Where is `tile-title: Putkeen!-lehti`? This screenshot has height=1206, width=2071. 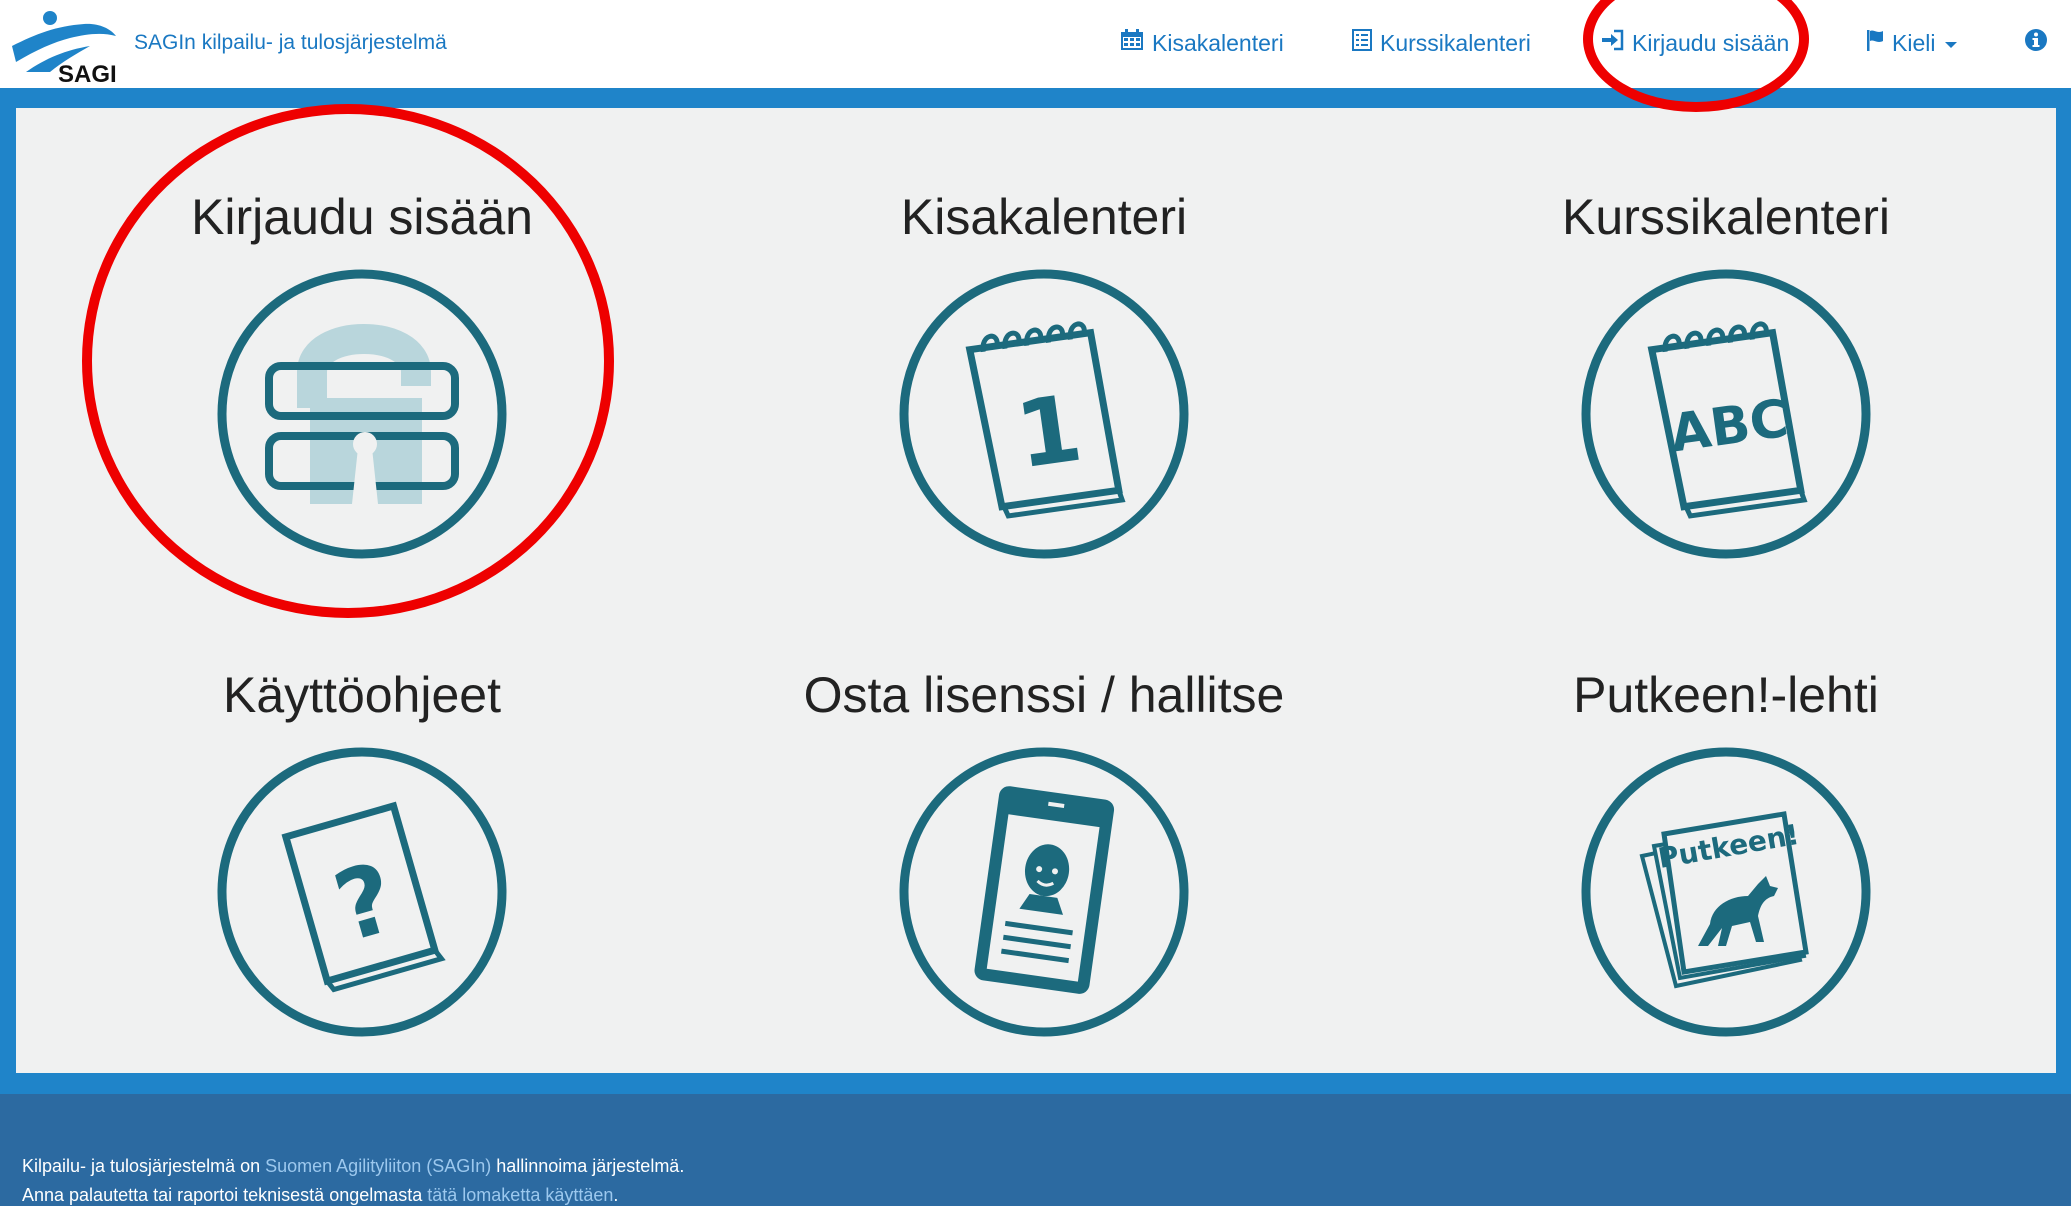
tile-title: Putkeen!-lehti is located at coordinates (1726, 695).